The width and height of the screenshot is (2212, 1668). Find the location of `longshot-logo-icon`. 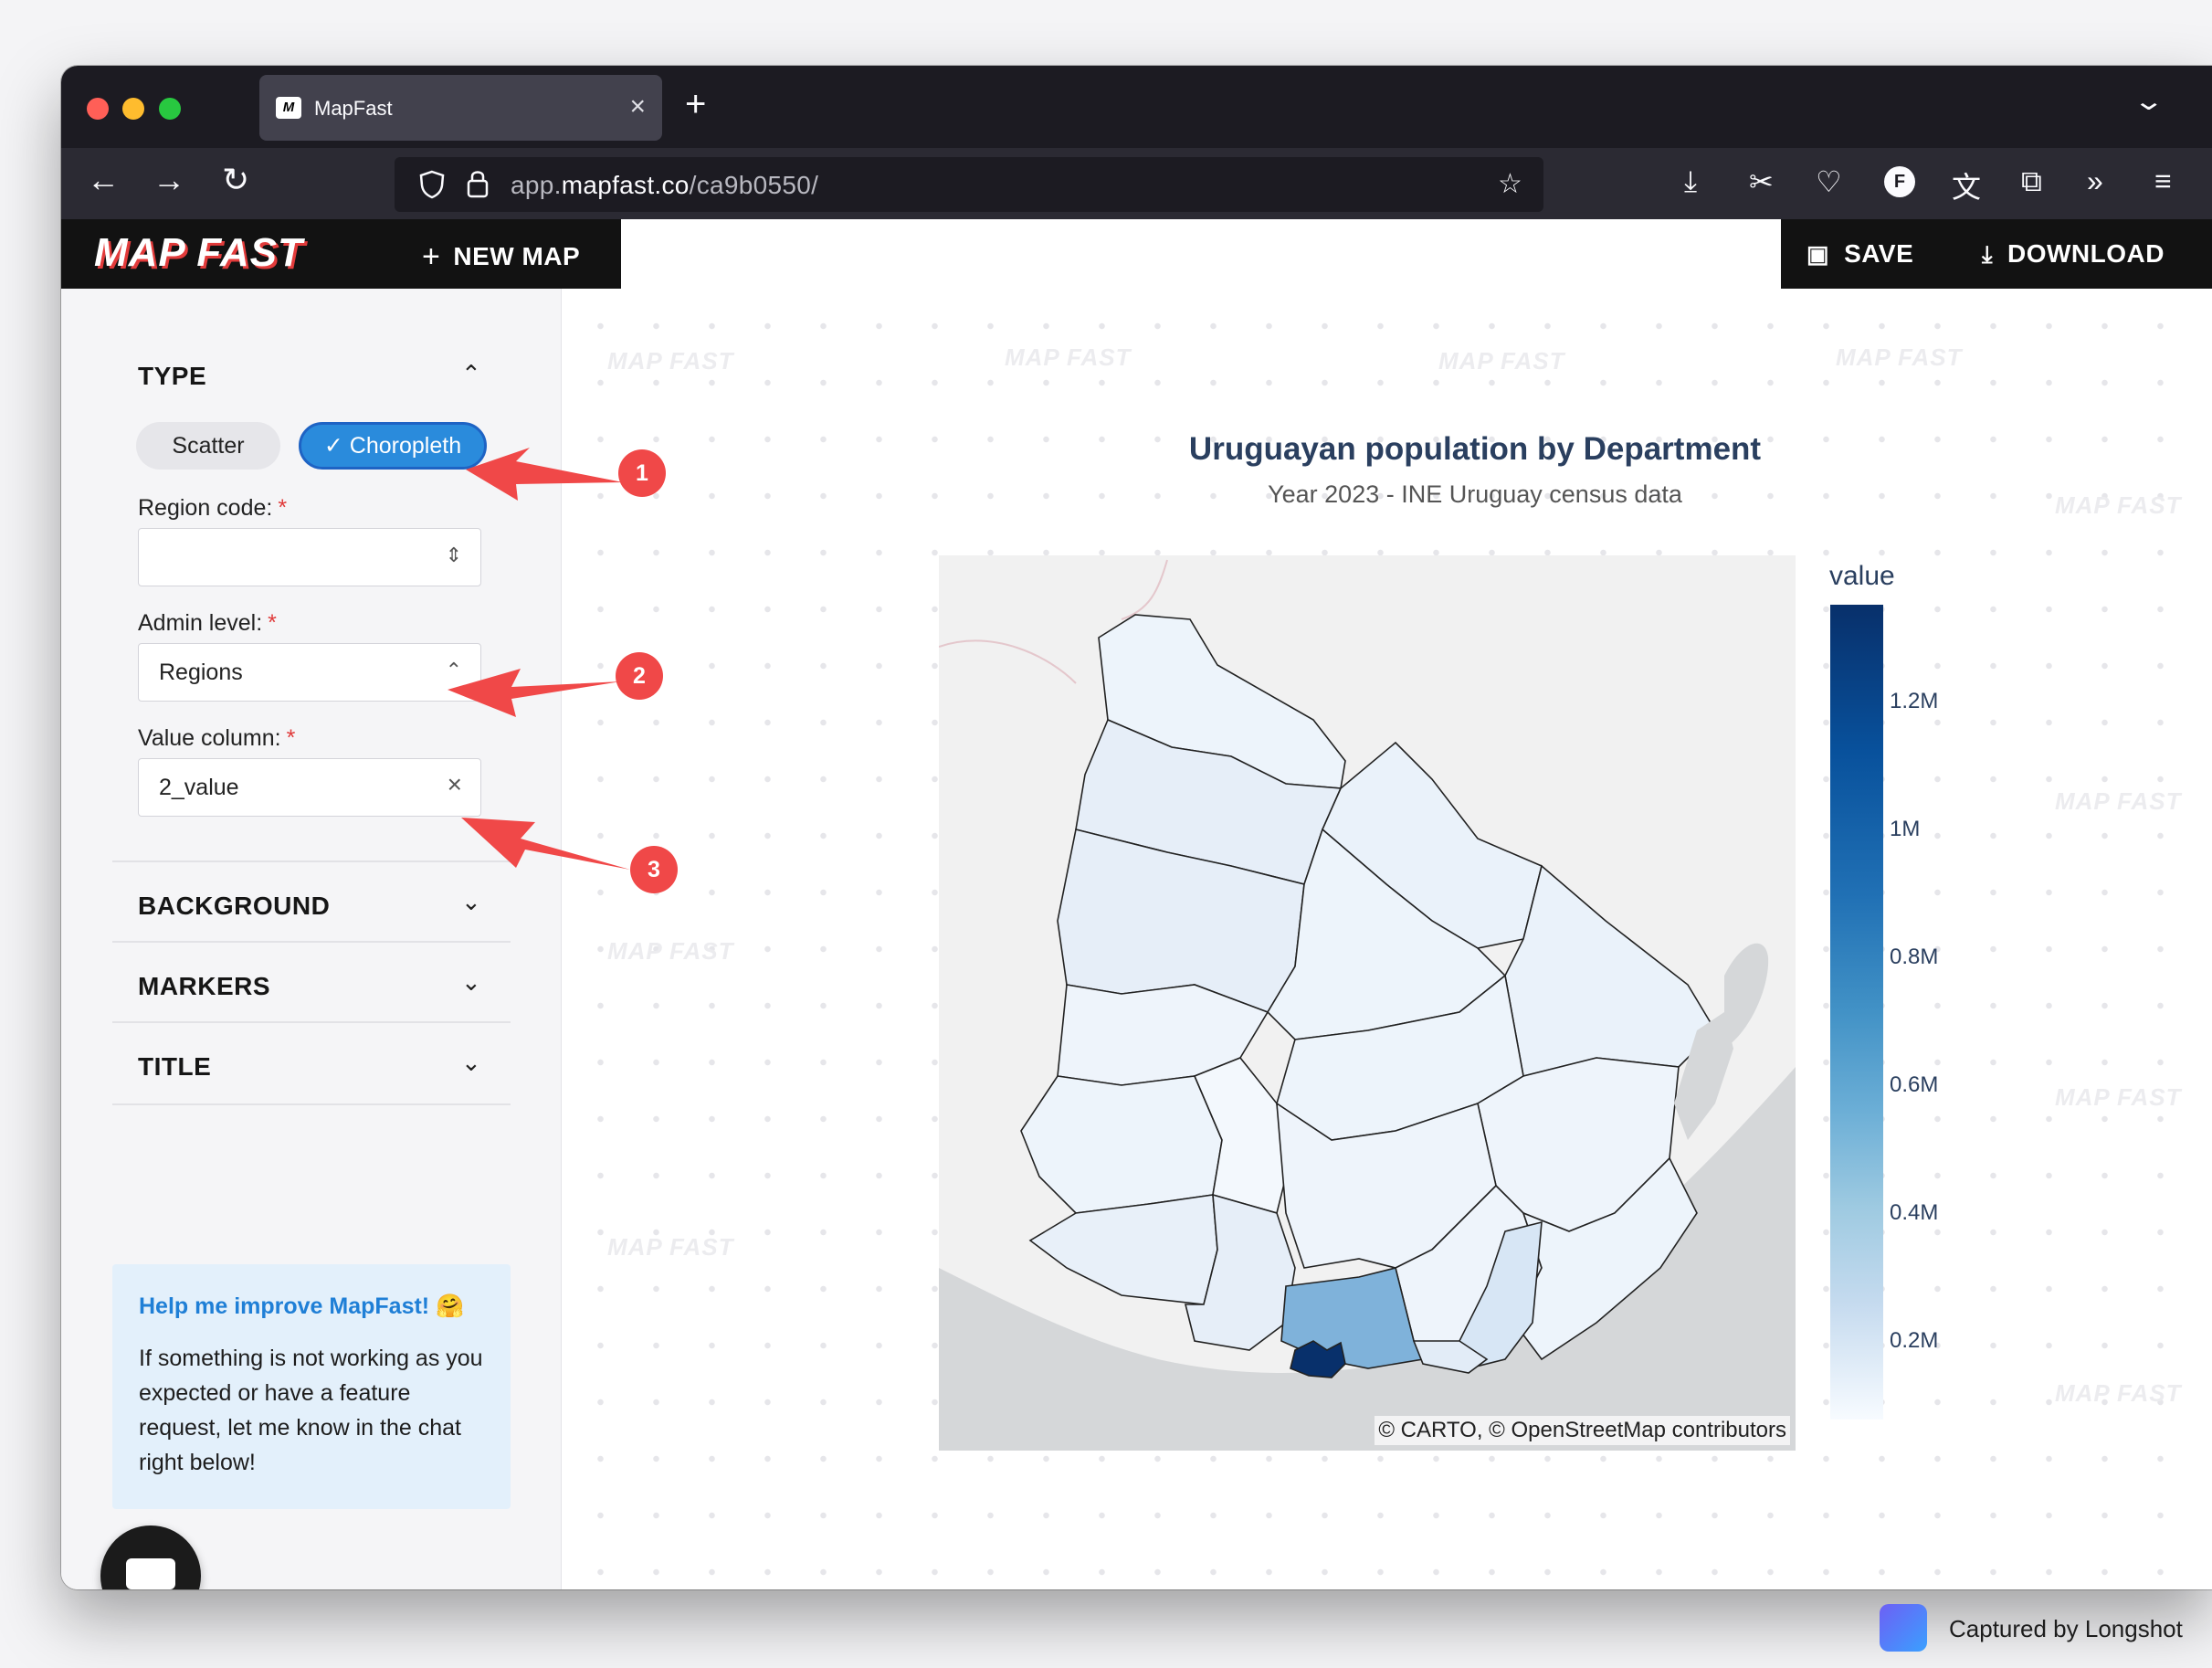

longshot-logo-icon is located at coordinates (1903, 1628).